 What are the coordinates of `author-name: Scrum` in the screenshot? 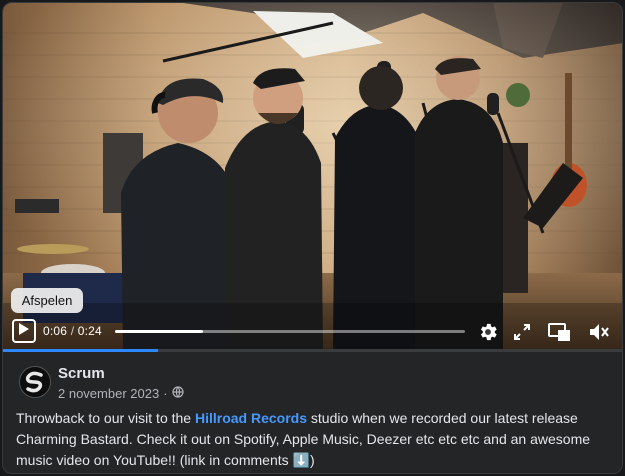 It's located at (81, 373).